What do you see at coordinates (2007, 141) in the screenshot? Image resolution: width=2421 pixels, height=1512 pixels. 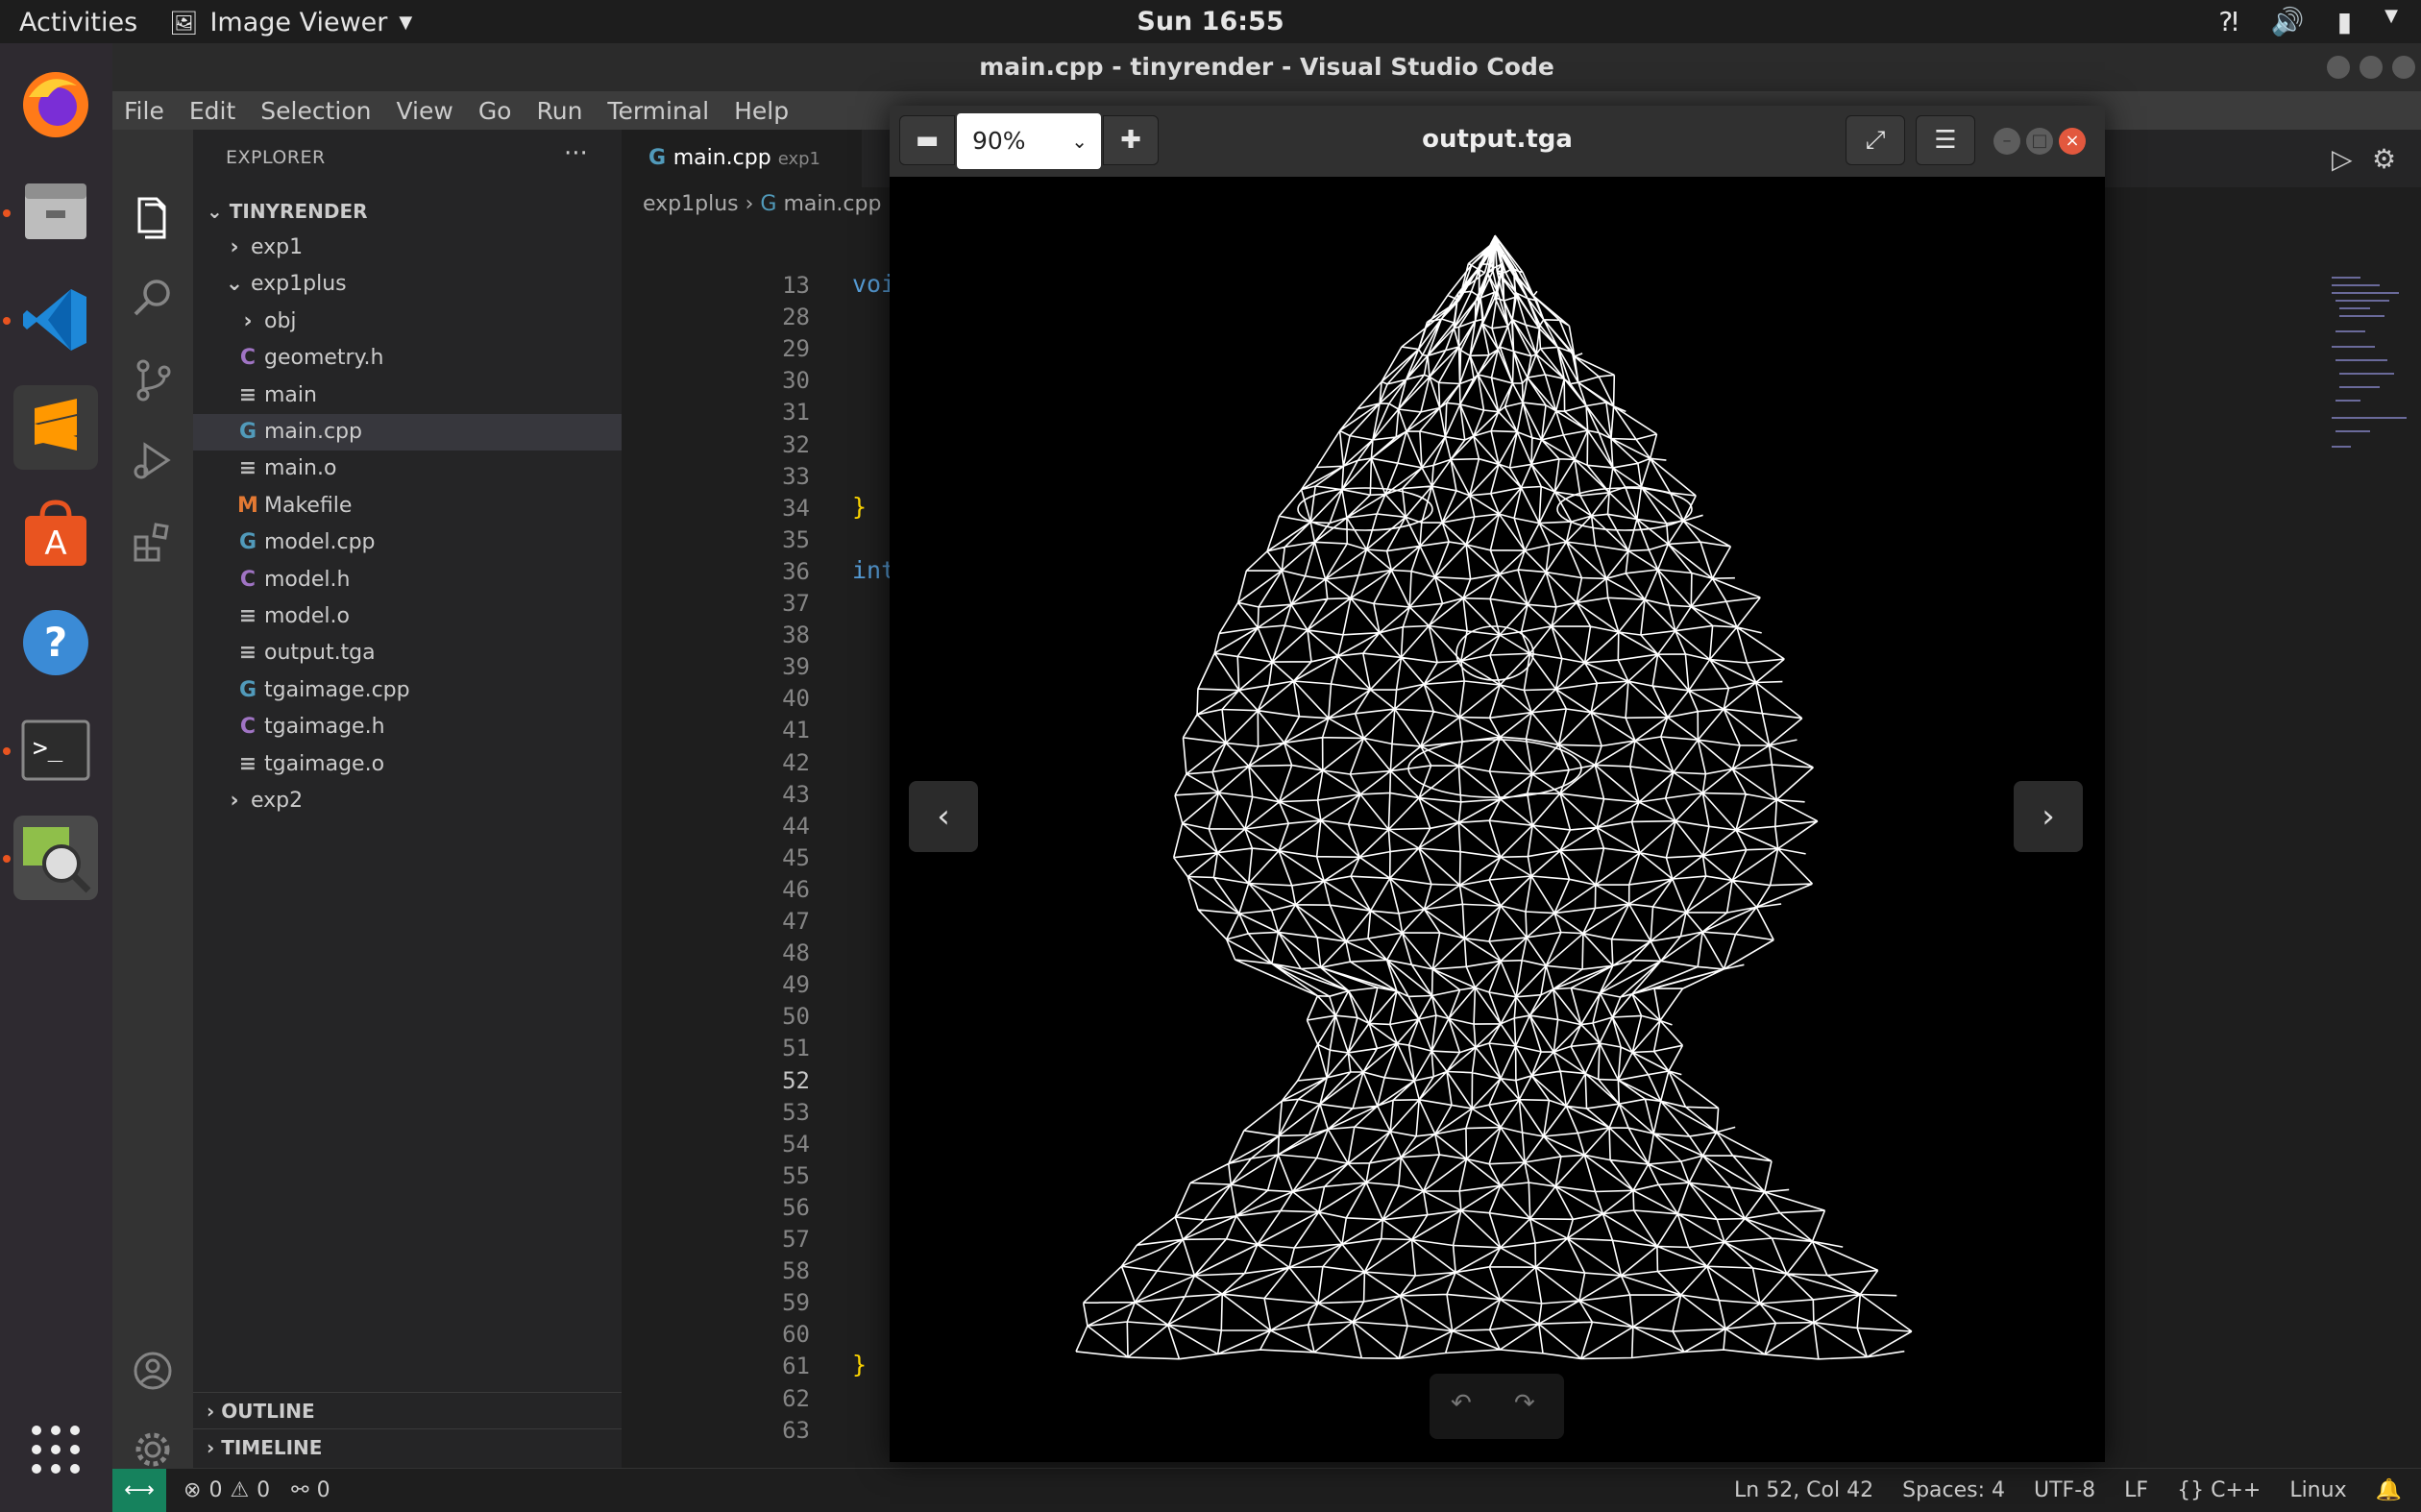 I see `minimize-icon: –` at bounding box center [2007, 141].